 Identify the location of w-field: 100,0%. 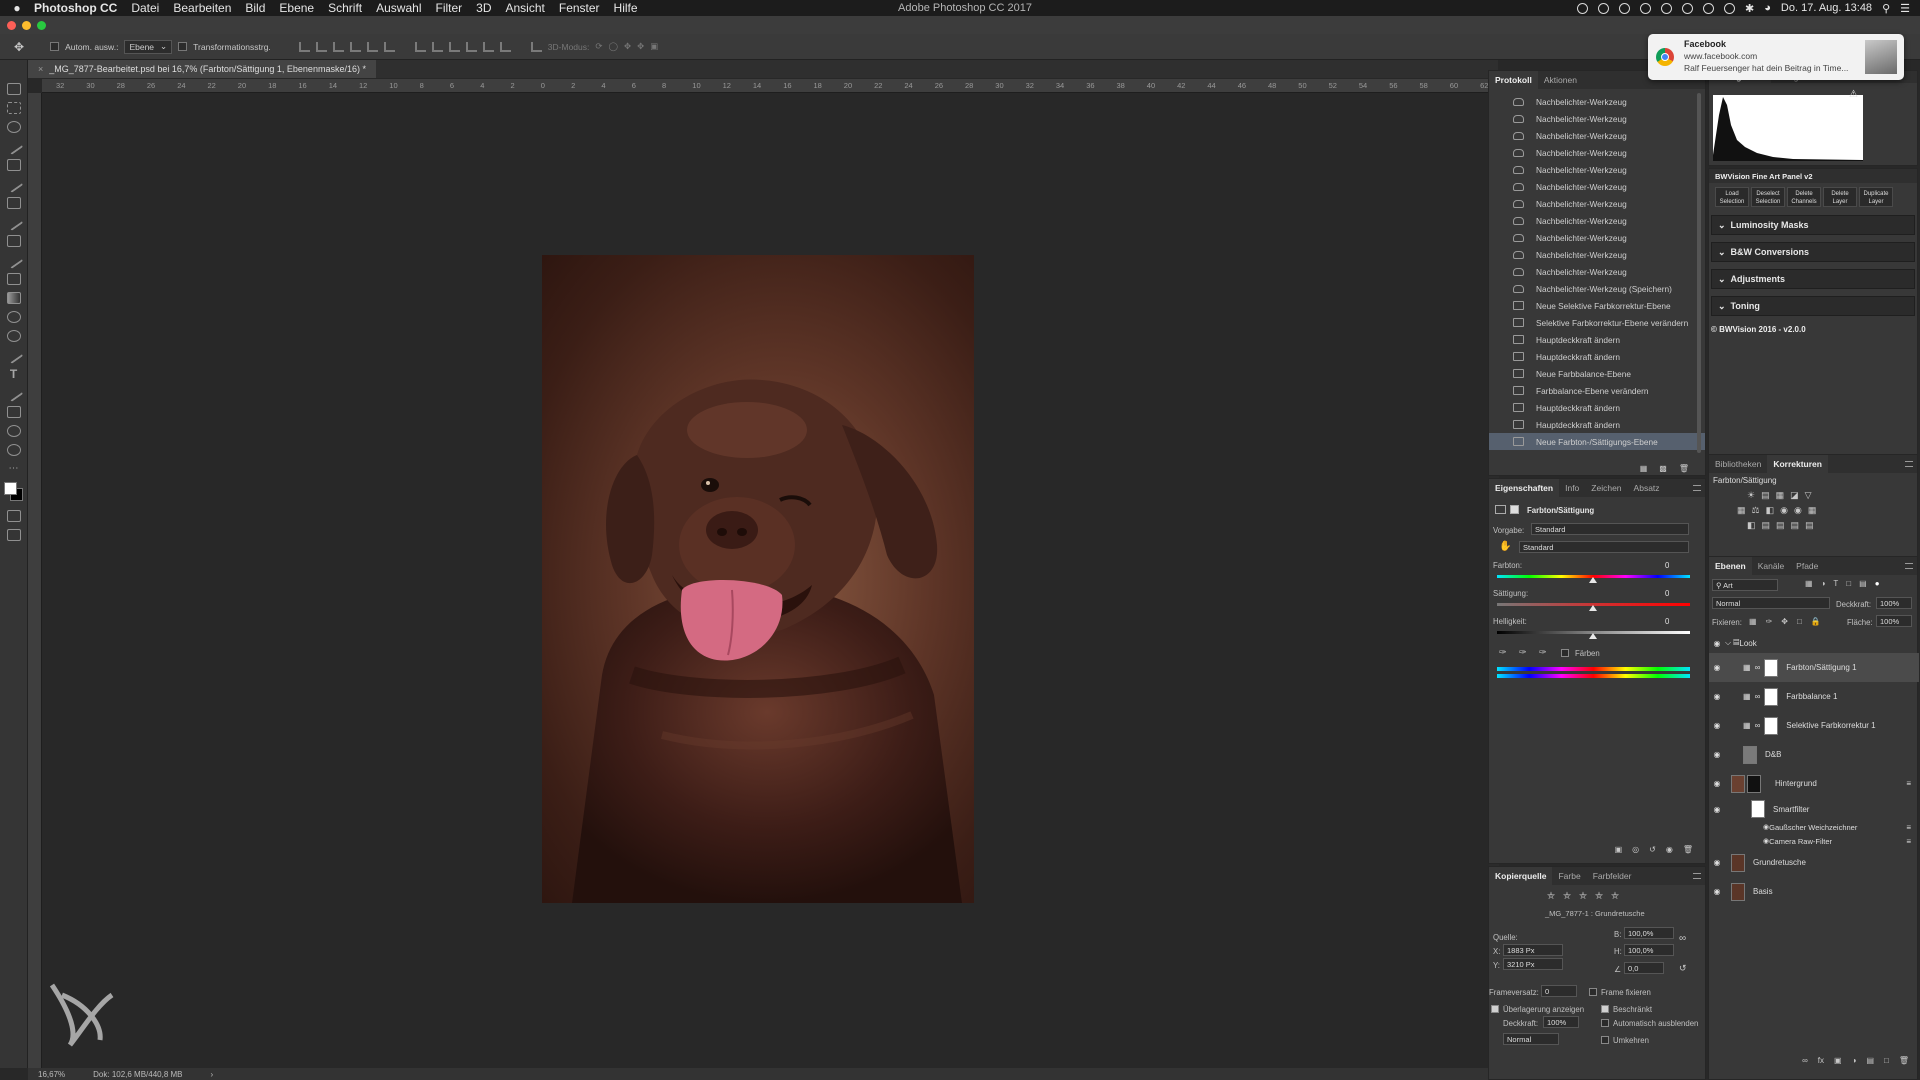
(1649, 933).